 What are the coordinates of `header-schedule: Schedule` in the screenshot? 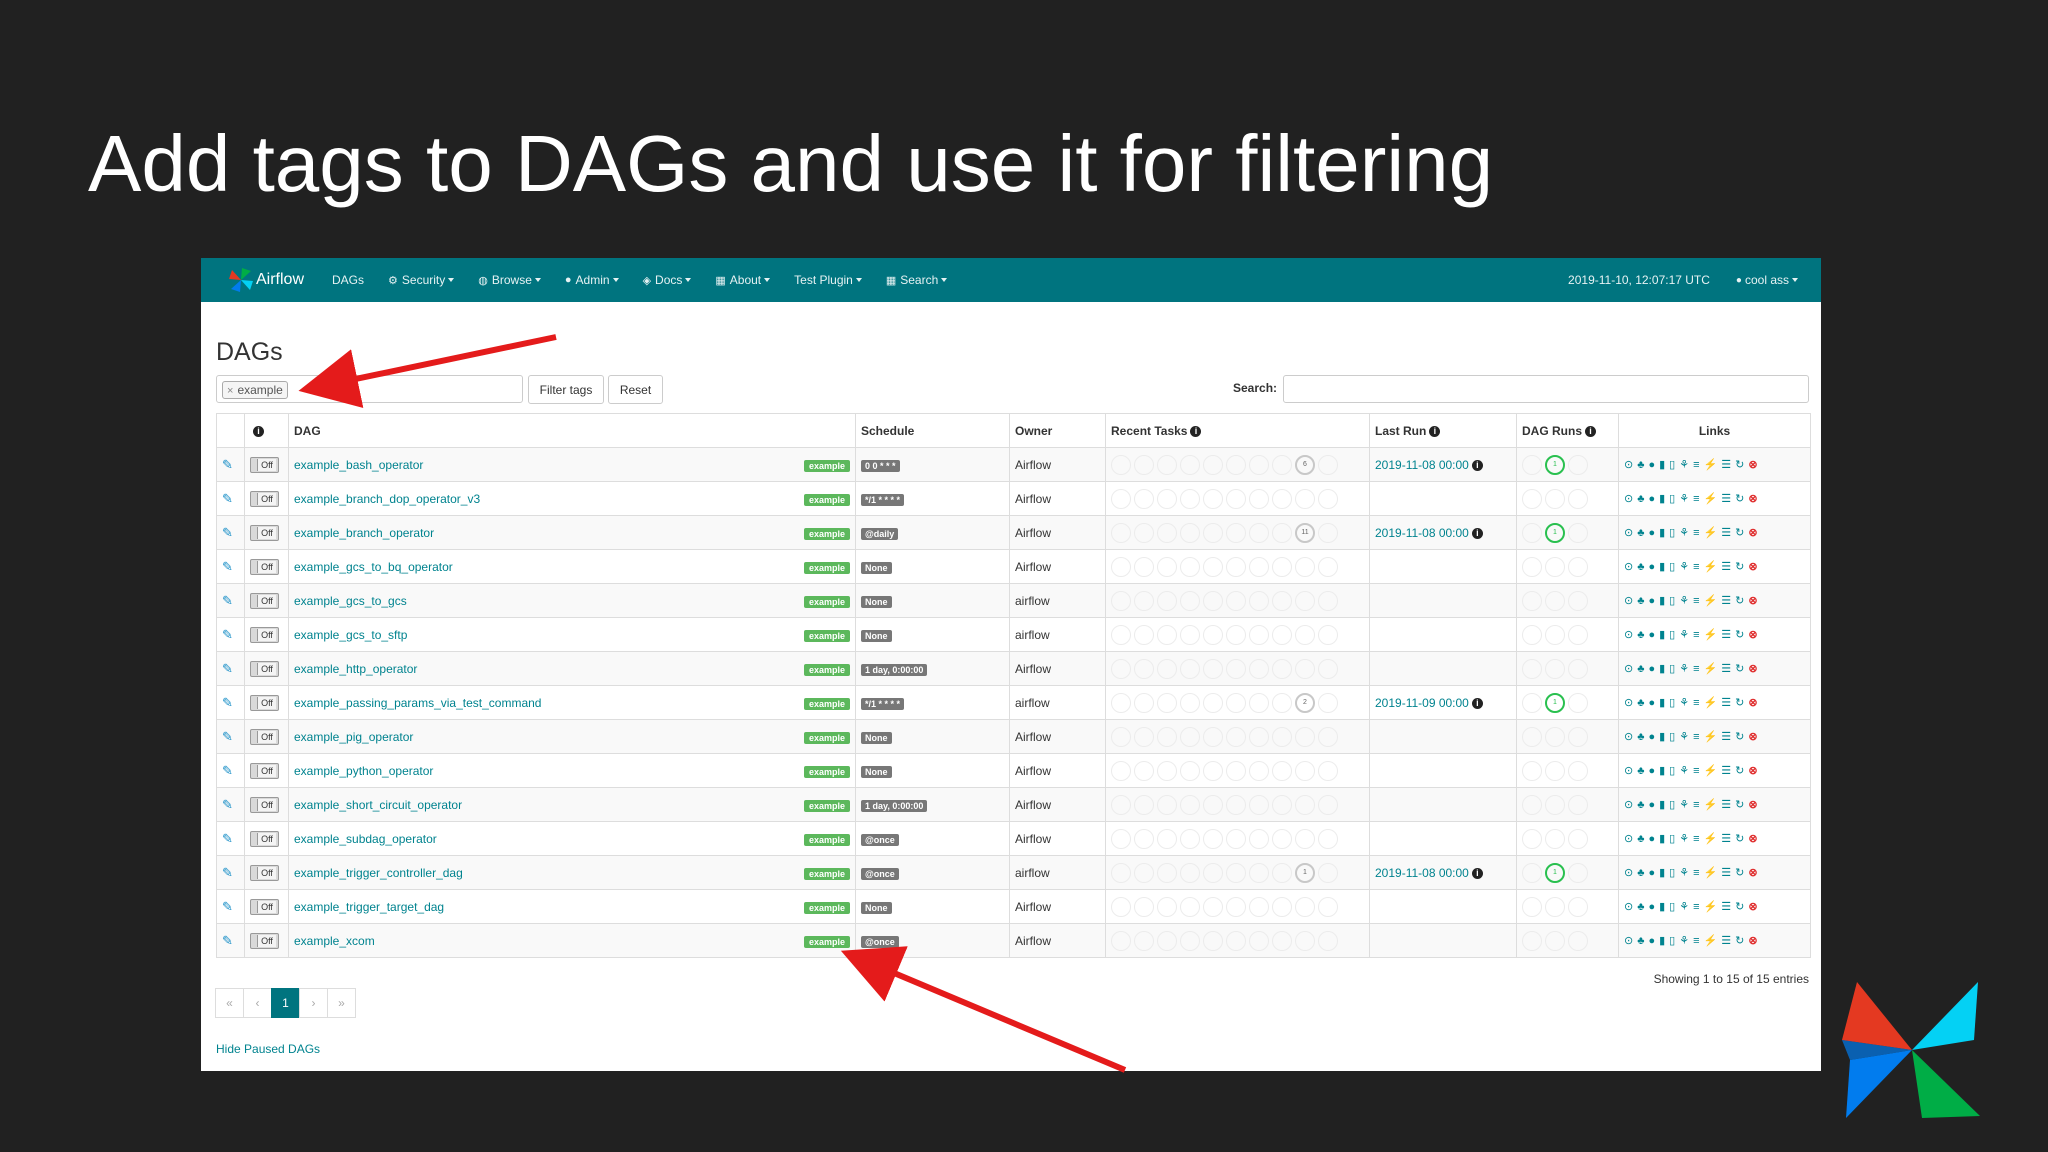 It's located at (932, 430).